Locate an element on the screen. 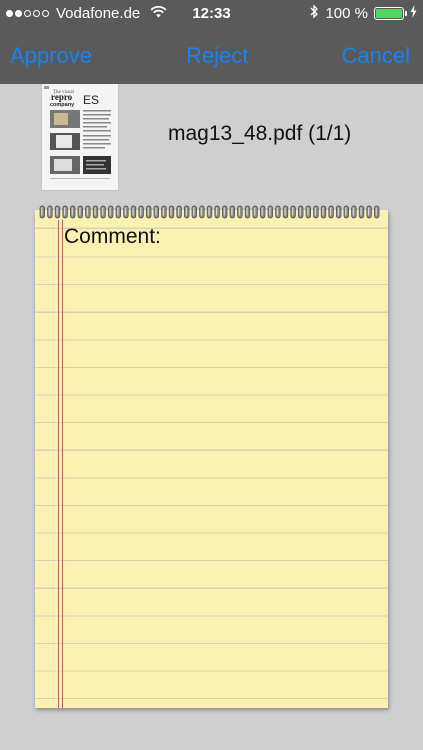 This screenshot has height=750, width=423. margin-line-left is located at coordinates (58, 464).